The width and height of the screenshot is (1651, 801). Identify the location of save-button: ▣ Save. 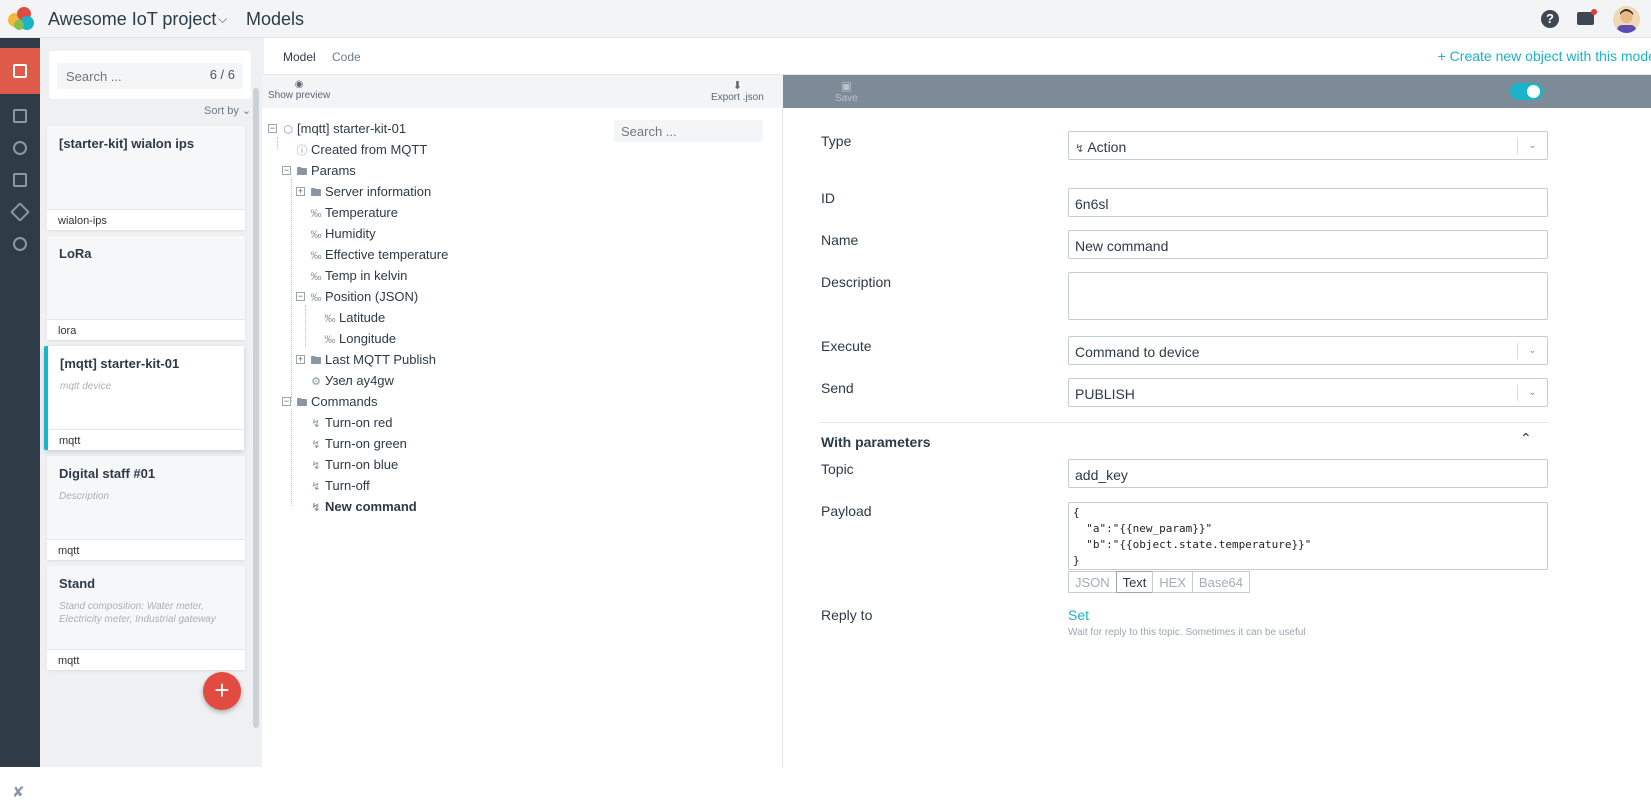
(846, 91).